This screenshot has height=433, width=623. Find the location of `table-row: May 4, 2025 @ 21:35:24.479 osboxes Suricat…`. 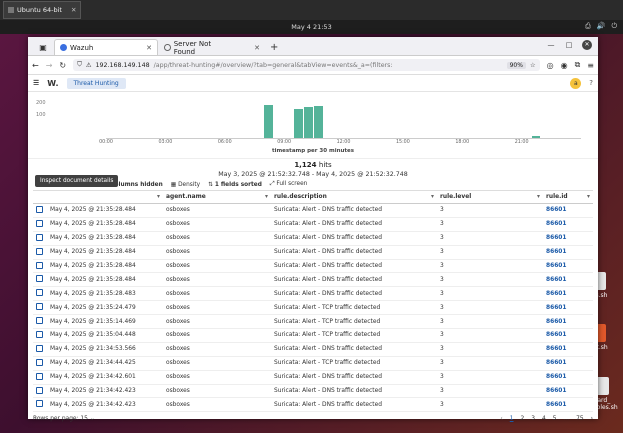

table-row: May 4, 2025 @ 21:35:24.479 osboxes Suricat… is located at coordinates (313, 308).